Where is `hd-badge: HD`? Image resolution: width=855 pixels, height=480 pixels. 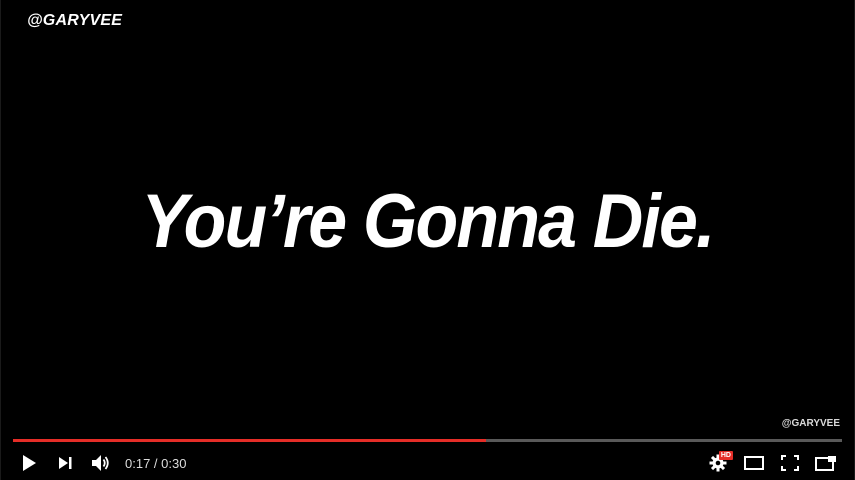 hd-badge: HD is located at coordinates (725, 455).